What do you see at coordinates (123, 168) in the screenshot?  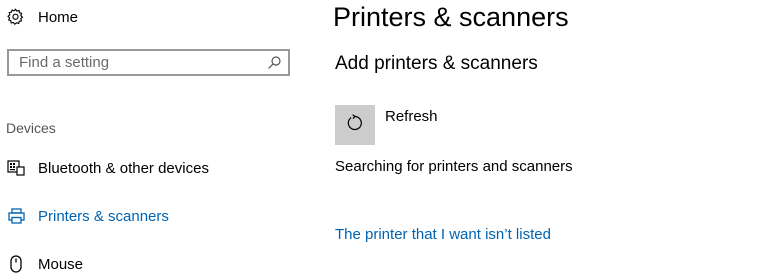 I see `sidebar-item-label: Bluetooth & other devices` at bounding box center [123, 168].